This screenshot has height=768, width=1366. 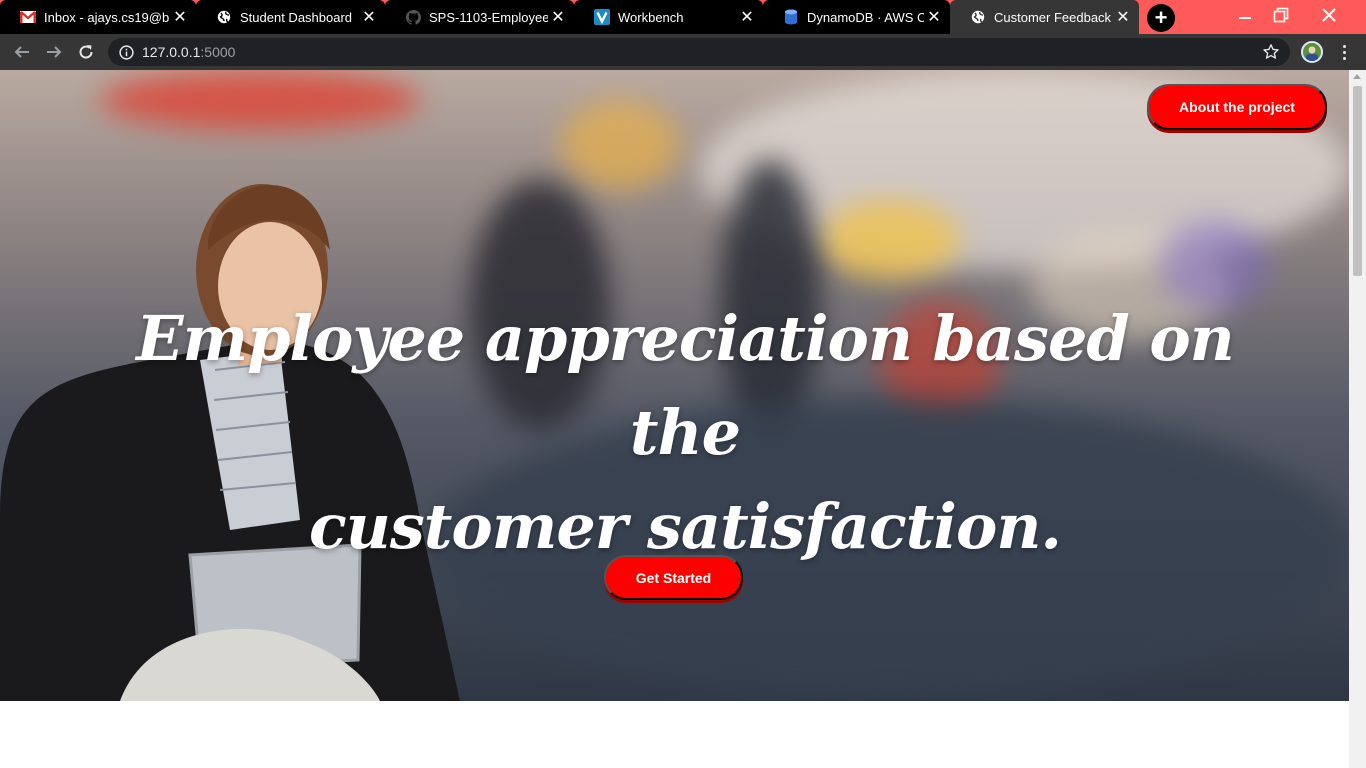 I want to click on tab-student-dashboard: Student Dashboard ✕, so click(x=290, y=17).